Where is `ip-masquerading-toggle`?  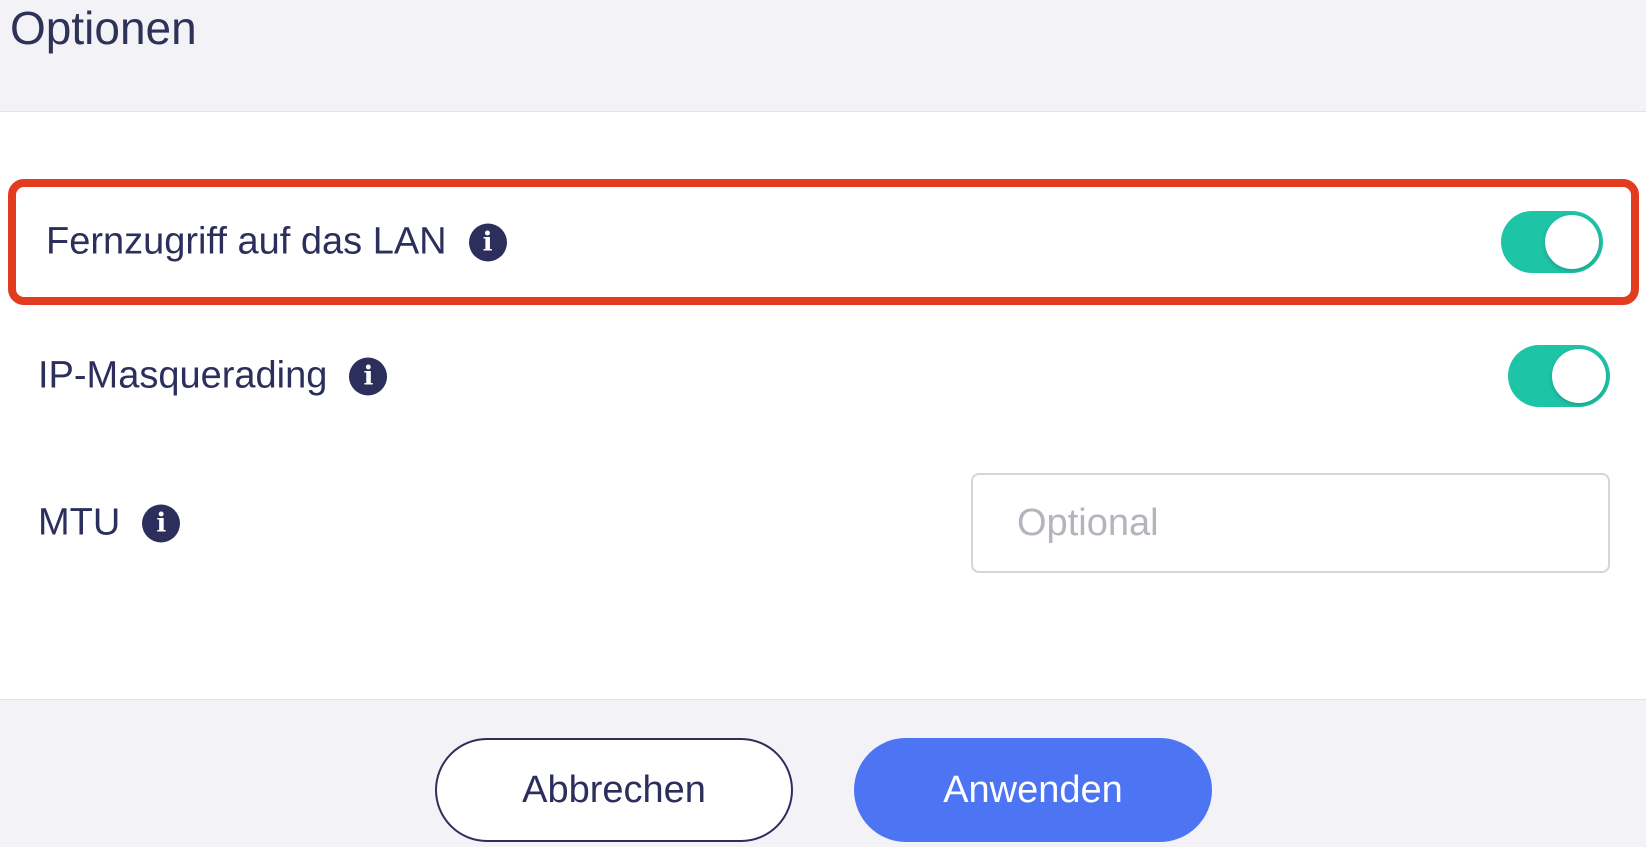 ip-masquerading-toggle is located at coordinates (1559, 376).